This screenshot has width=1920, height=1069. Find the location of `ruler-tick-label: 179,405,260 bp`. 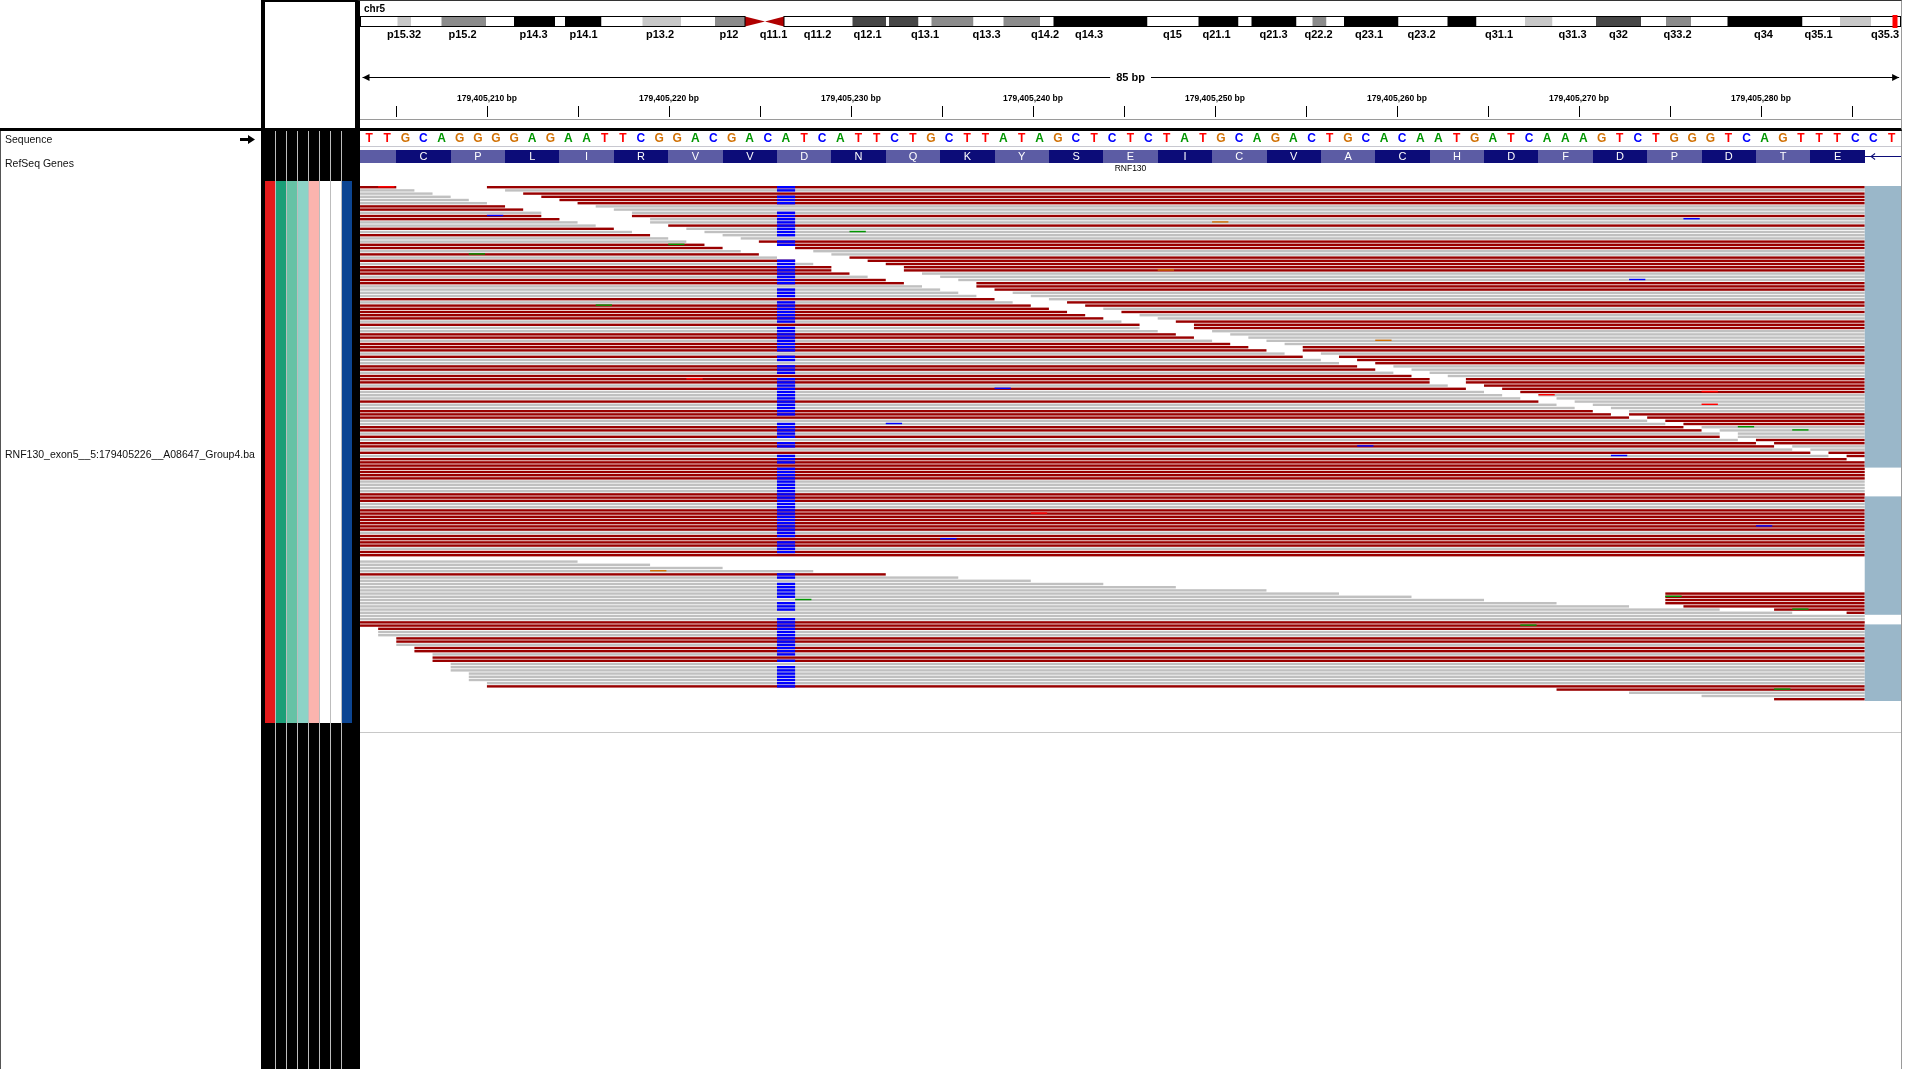

ruler-tick-label: 179,405,260 bp is located at coordinates (1397, 98).